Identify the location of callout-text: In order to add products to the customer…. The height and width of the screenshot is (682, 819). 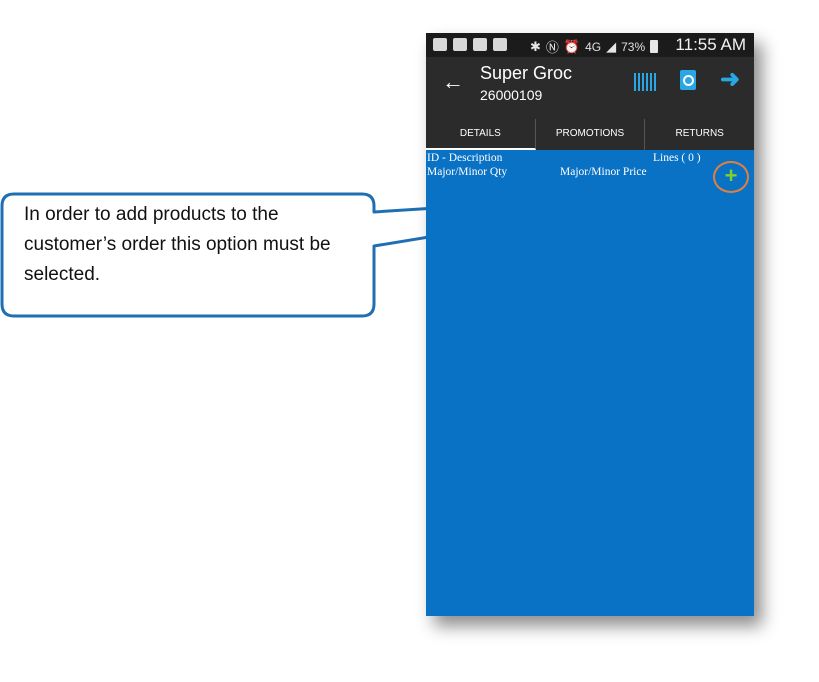
(177, 244).